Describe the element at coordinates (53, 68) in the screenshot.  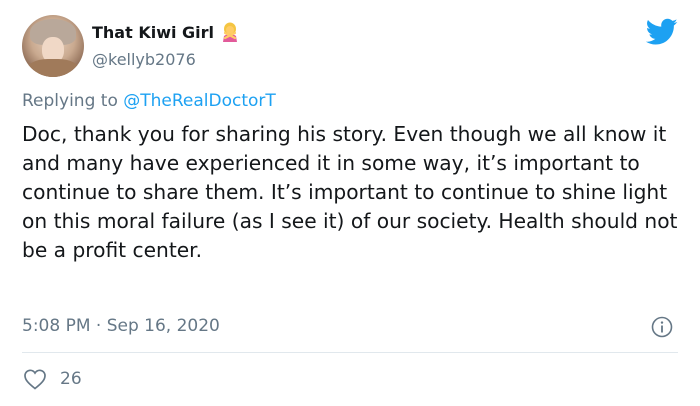
I see `avatar-coat` at that location.